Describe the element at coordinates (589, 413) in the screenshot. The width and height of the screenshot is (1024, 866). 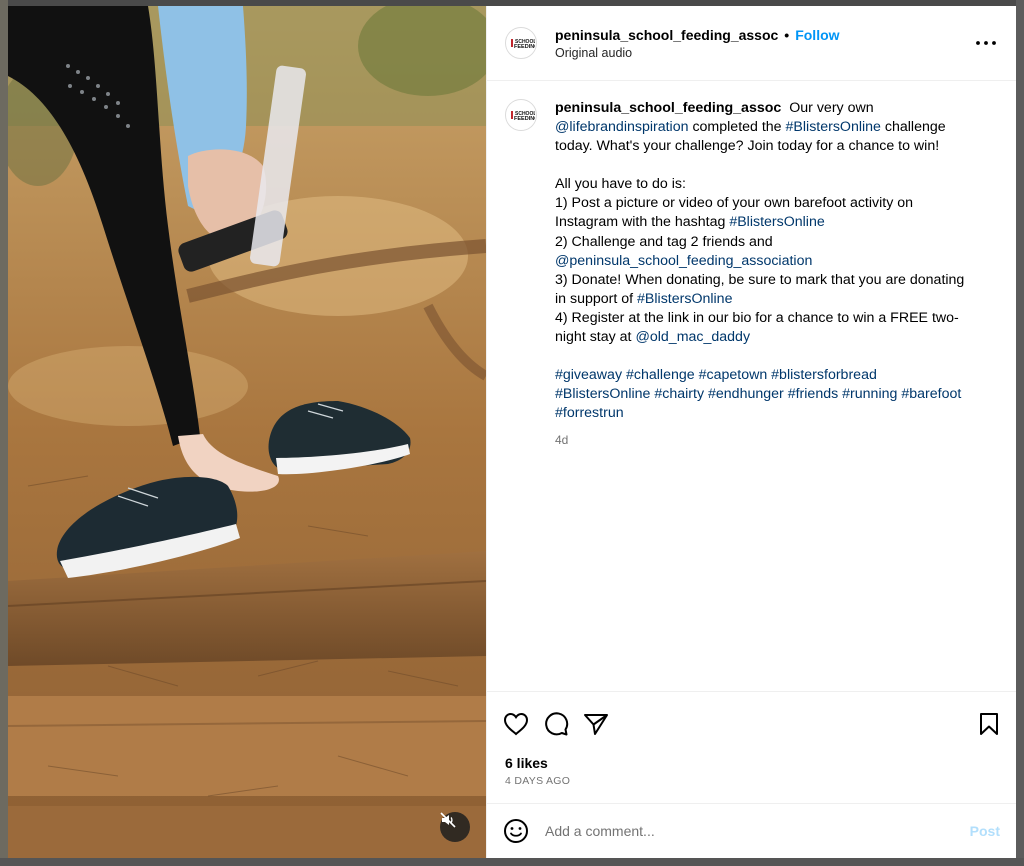
I see `hashtag-link: #forrestrun` at that location.